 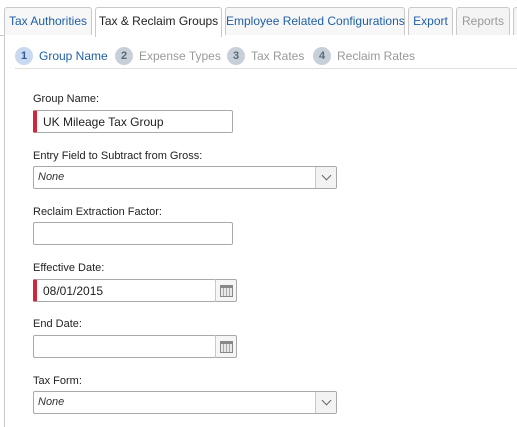 What do you see at coordinates (133, 233) in the screenshot?
I see `reclaim-factor-input` at bounding box center [133, 233].